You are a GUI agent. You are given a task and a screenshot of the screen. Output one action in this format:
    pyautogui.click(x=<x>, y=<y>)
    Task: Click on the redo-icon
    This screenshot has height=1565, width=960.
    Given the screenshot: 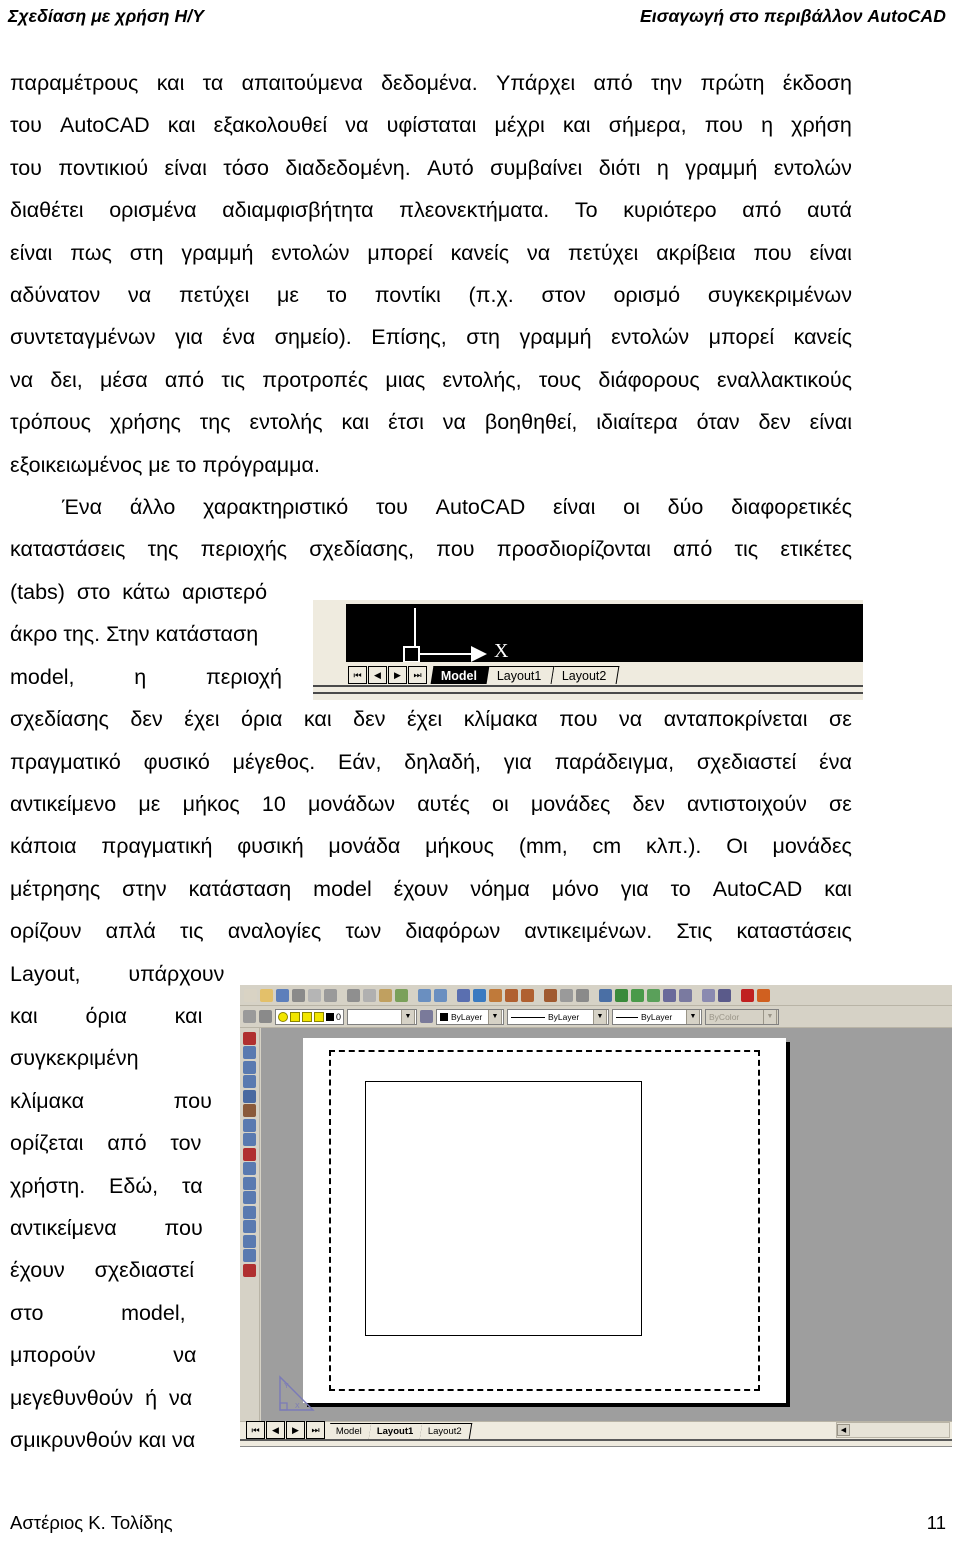 What is the action you would take?
    pyautogui.click(x=440, y=995)
    